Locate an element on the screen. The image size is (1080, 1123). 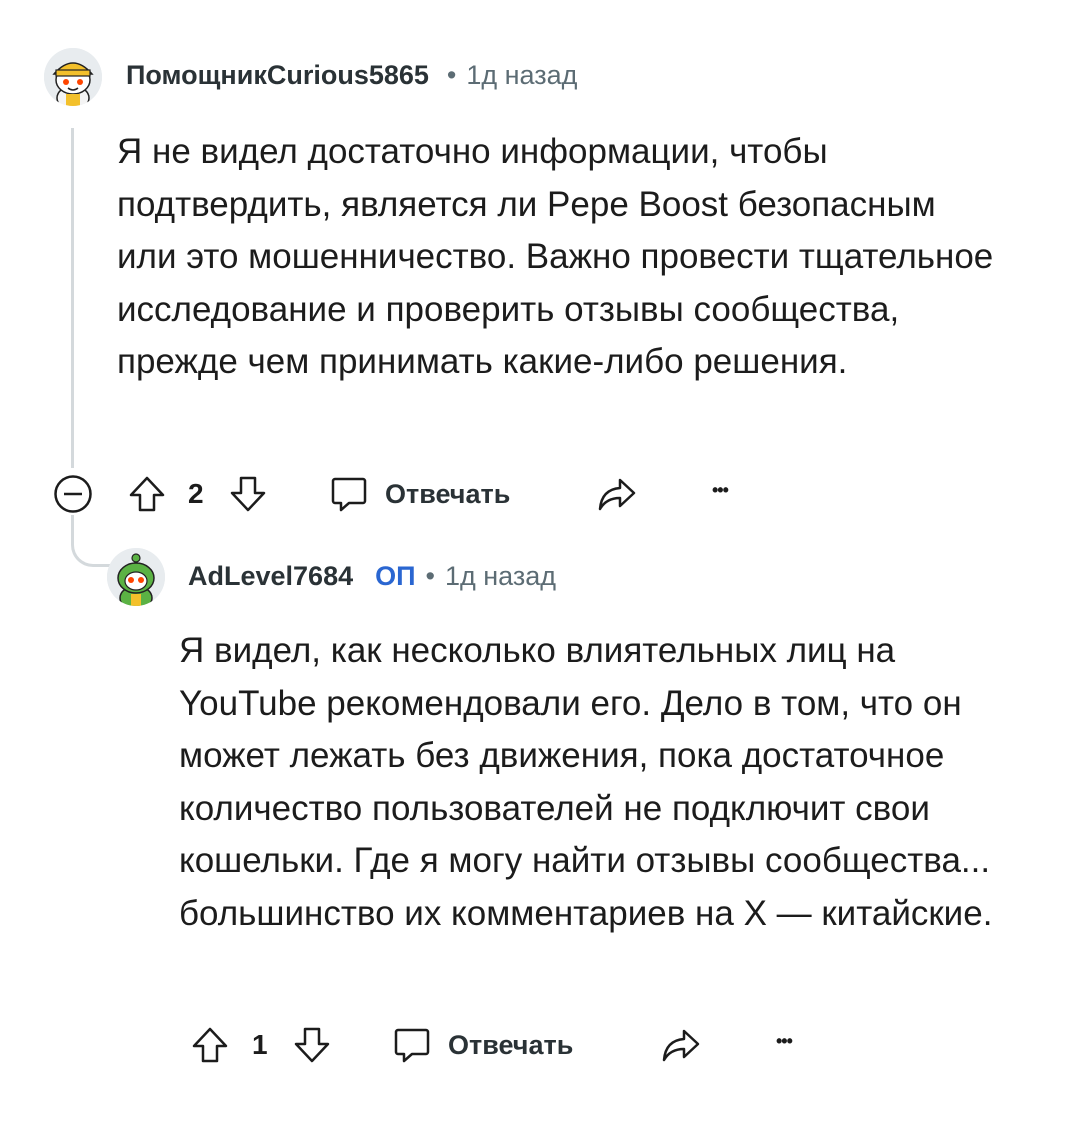
snoo-green-avatar-icon is located at coordinates (136, 577).